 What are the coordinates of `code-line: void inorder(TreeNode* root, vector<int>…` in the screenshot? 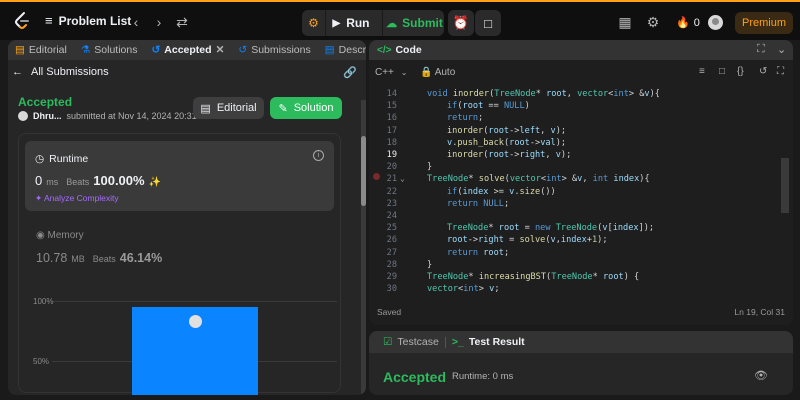 It's located at (543, 94).